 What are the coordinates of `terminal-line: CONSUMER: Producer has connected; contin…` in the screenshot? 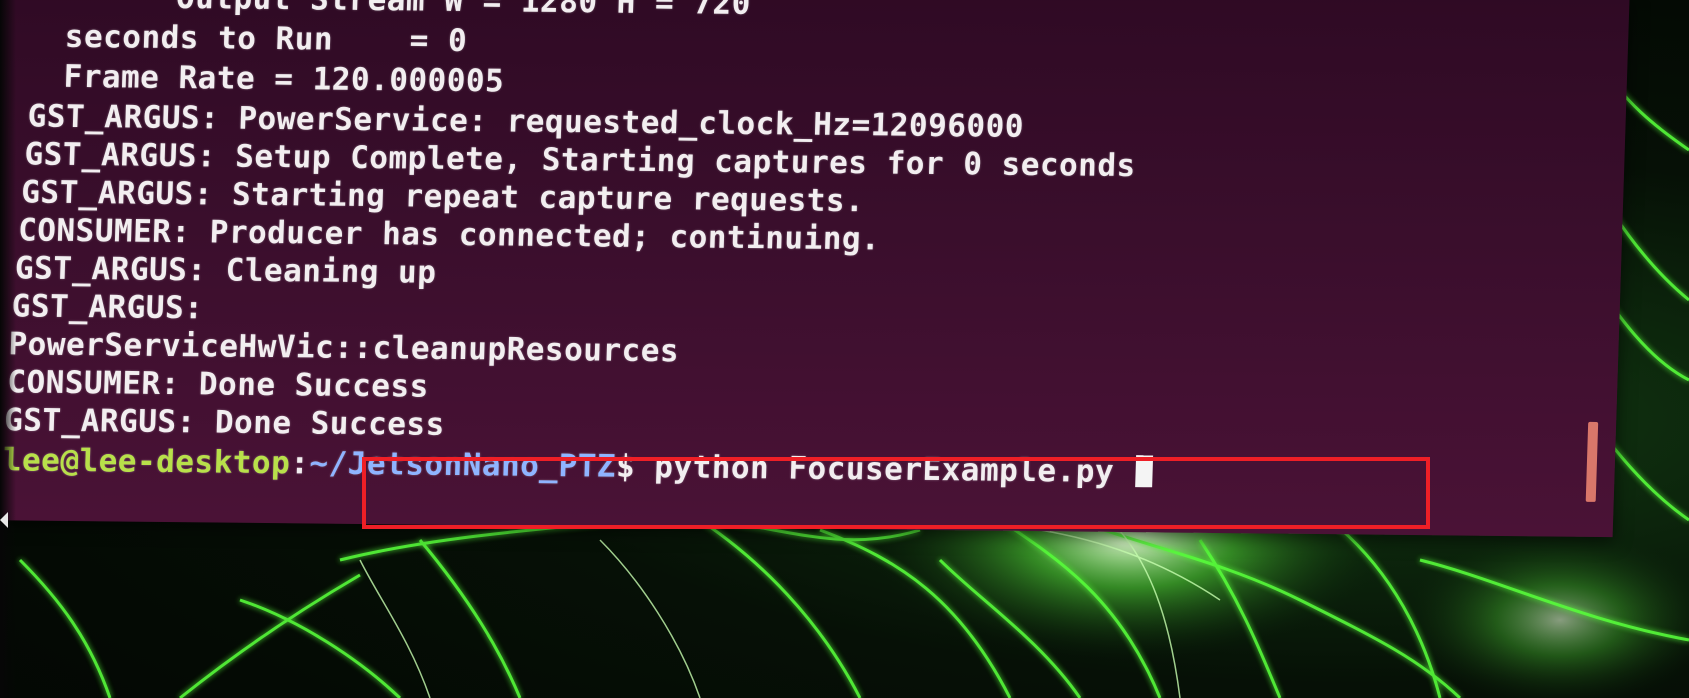 It's located at (449, 235).